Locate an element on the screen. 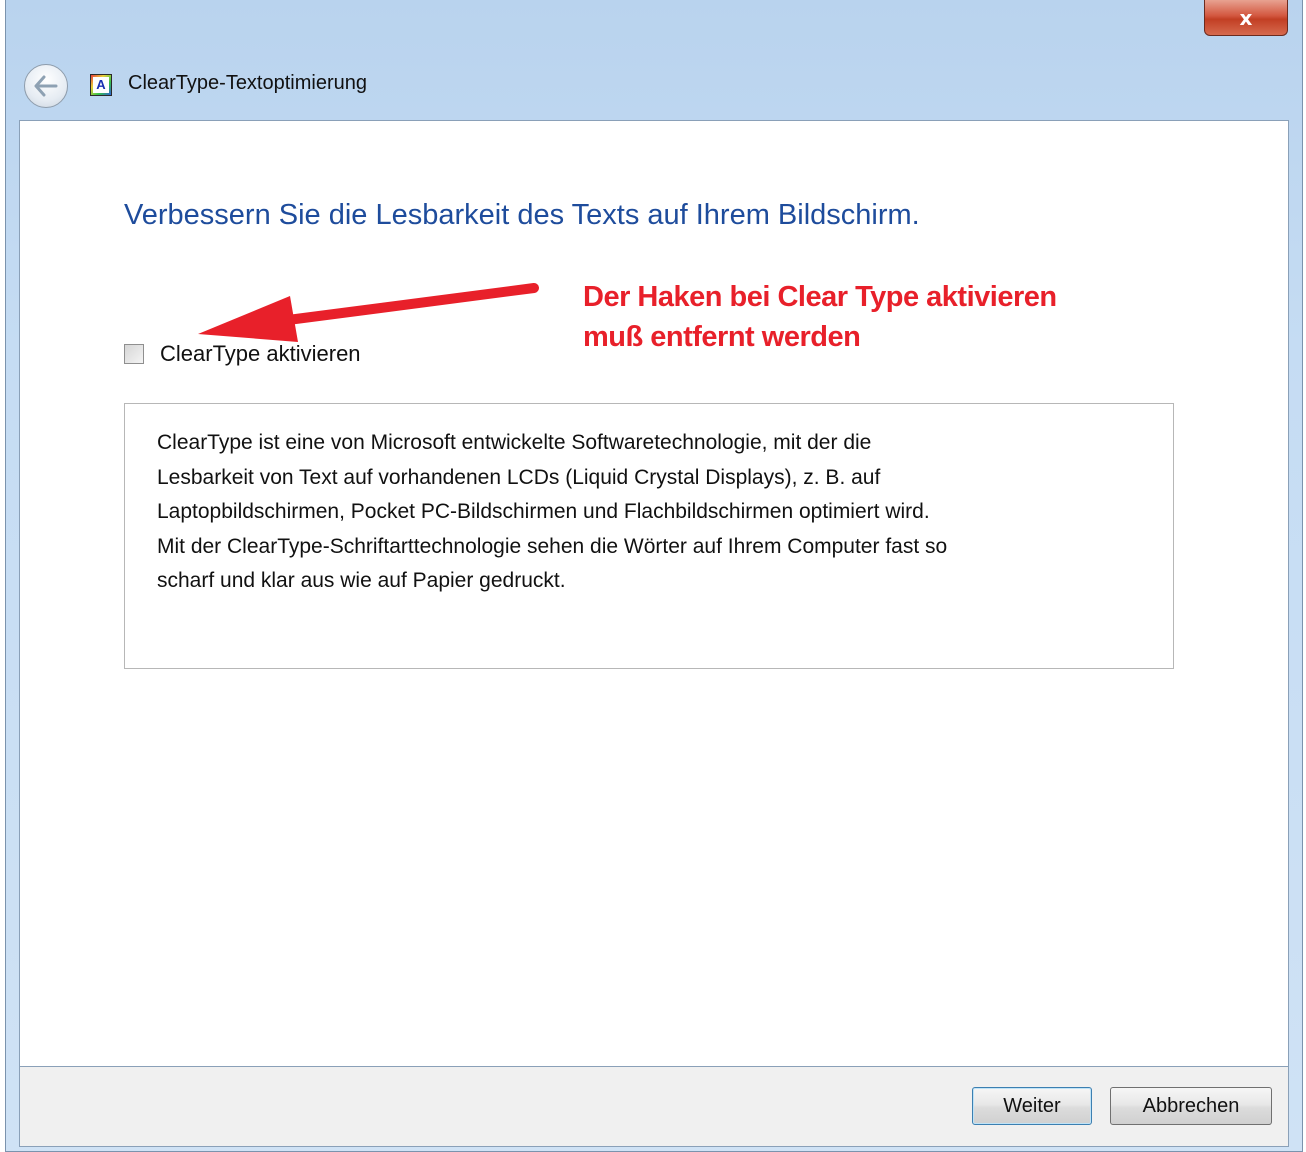 This screenshot has width=1306, height=1152. window-title: ClearType-Textoptimierung is located at coordinates (247, 83).